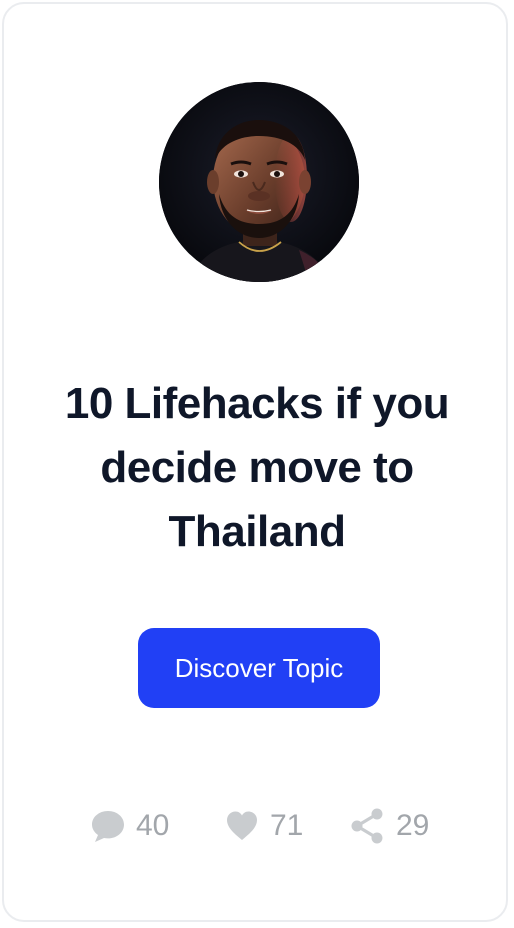 The width and height of the screenshot is (514, 928). I want to click on comments-stat: 40, so click(129, 826).